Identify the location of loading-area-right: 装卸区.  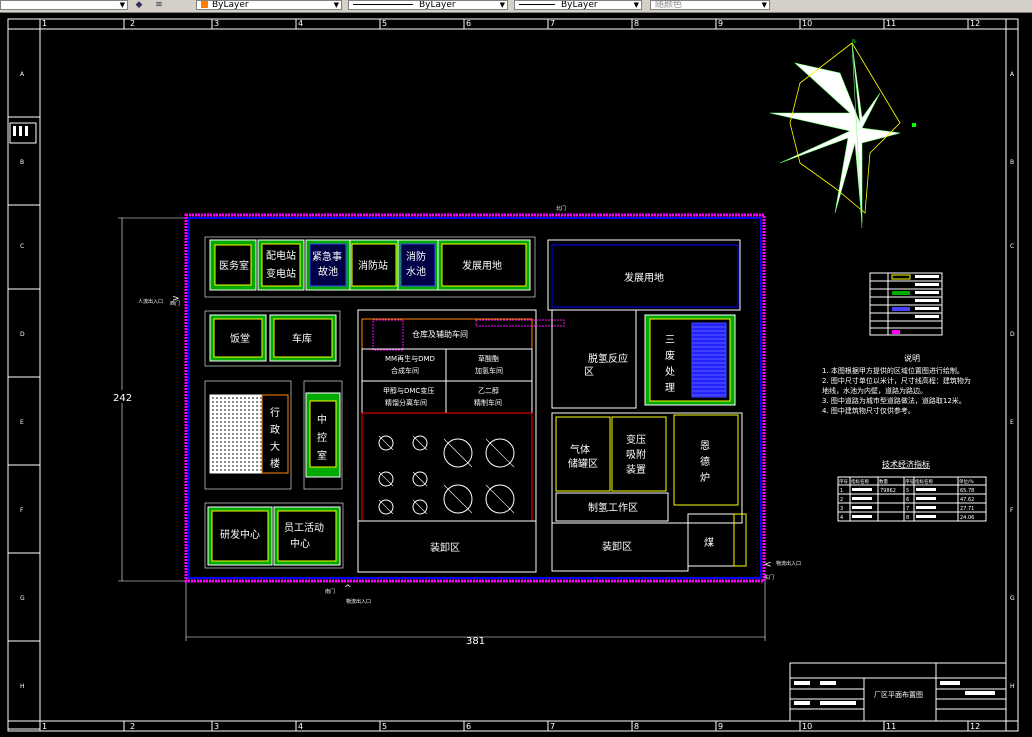
(620, 547).